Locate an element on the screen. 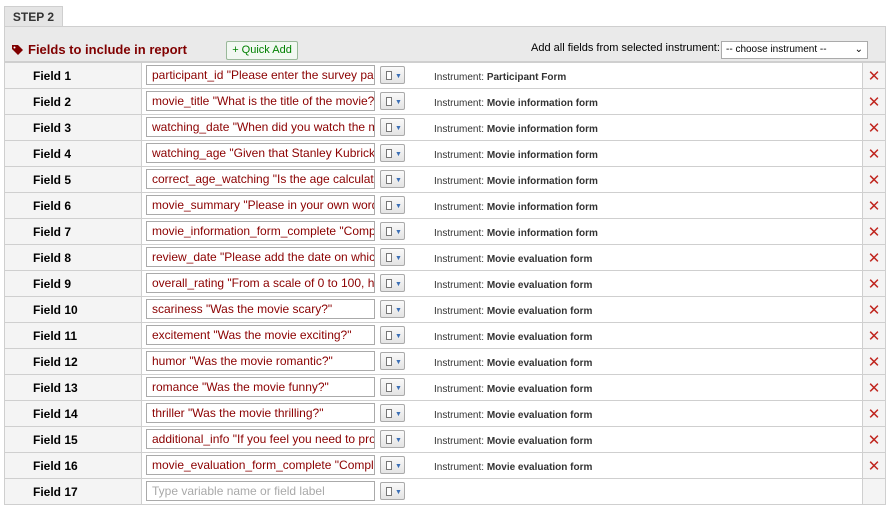 The width and height of the screenshot is (892, 509). field-number-label: Field 13 is located at coordinates (73, 387).